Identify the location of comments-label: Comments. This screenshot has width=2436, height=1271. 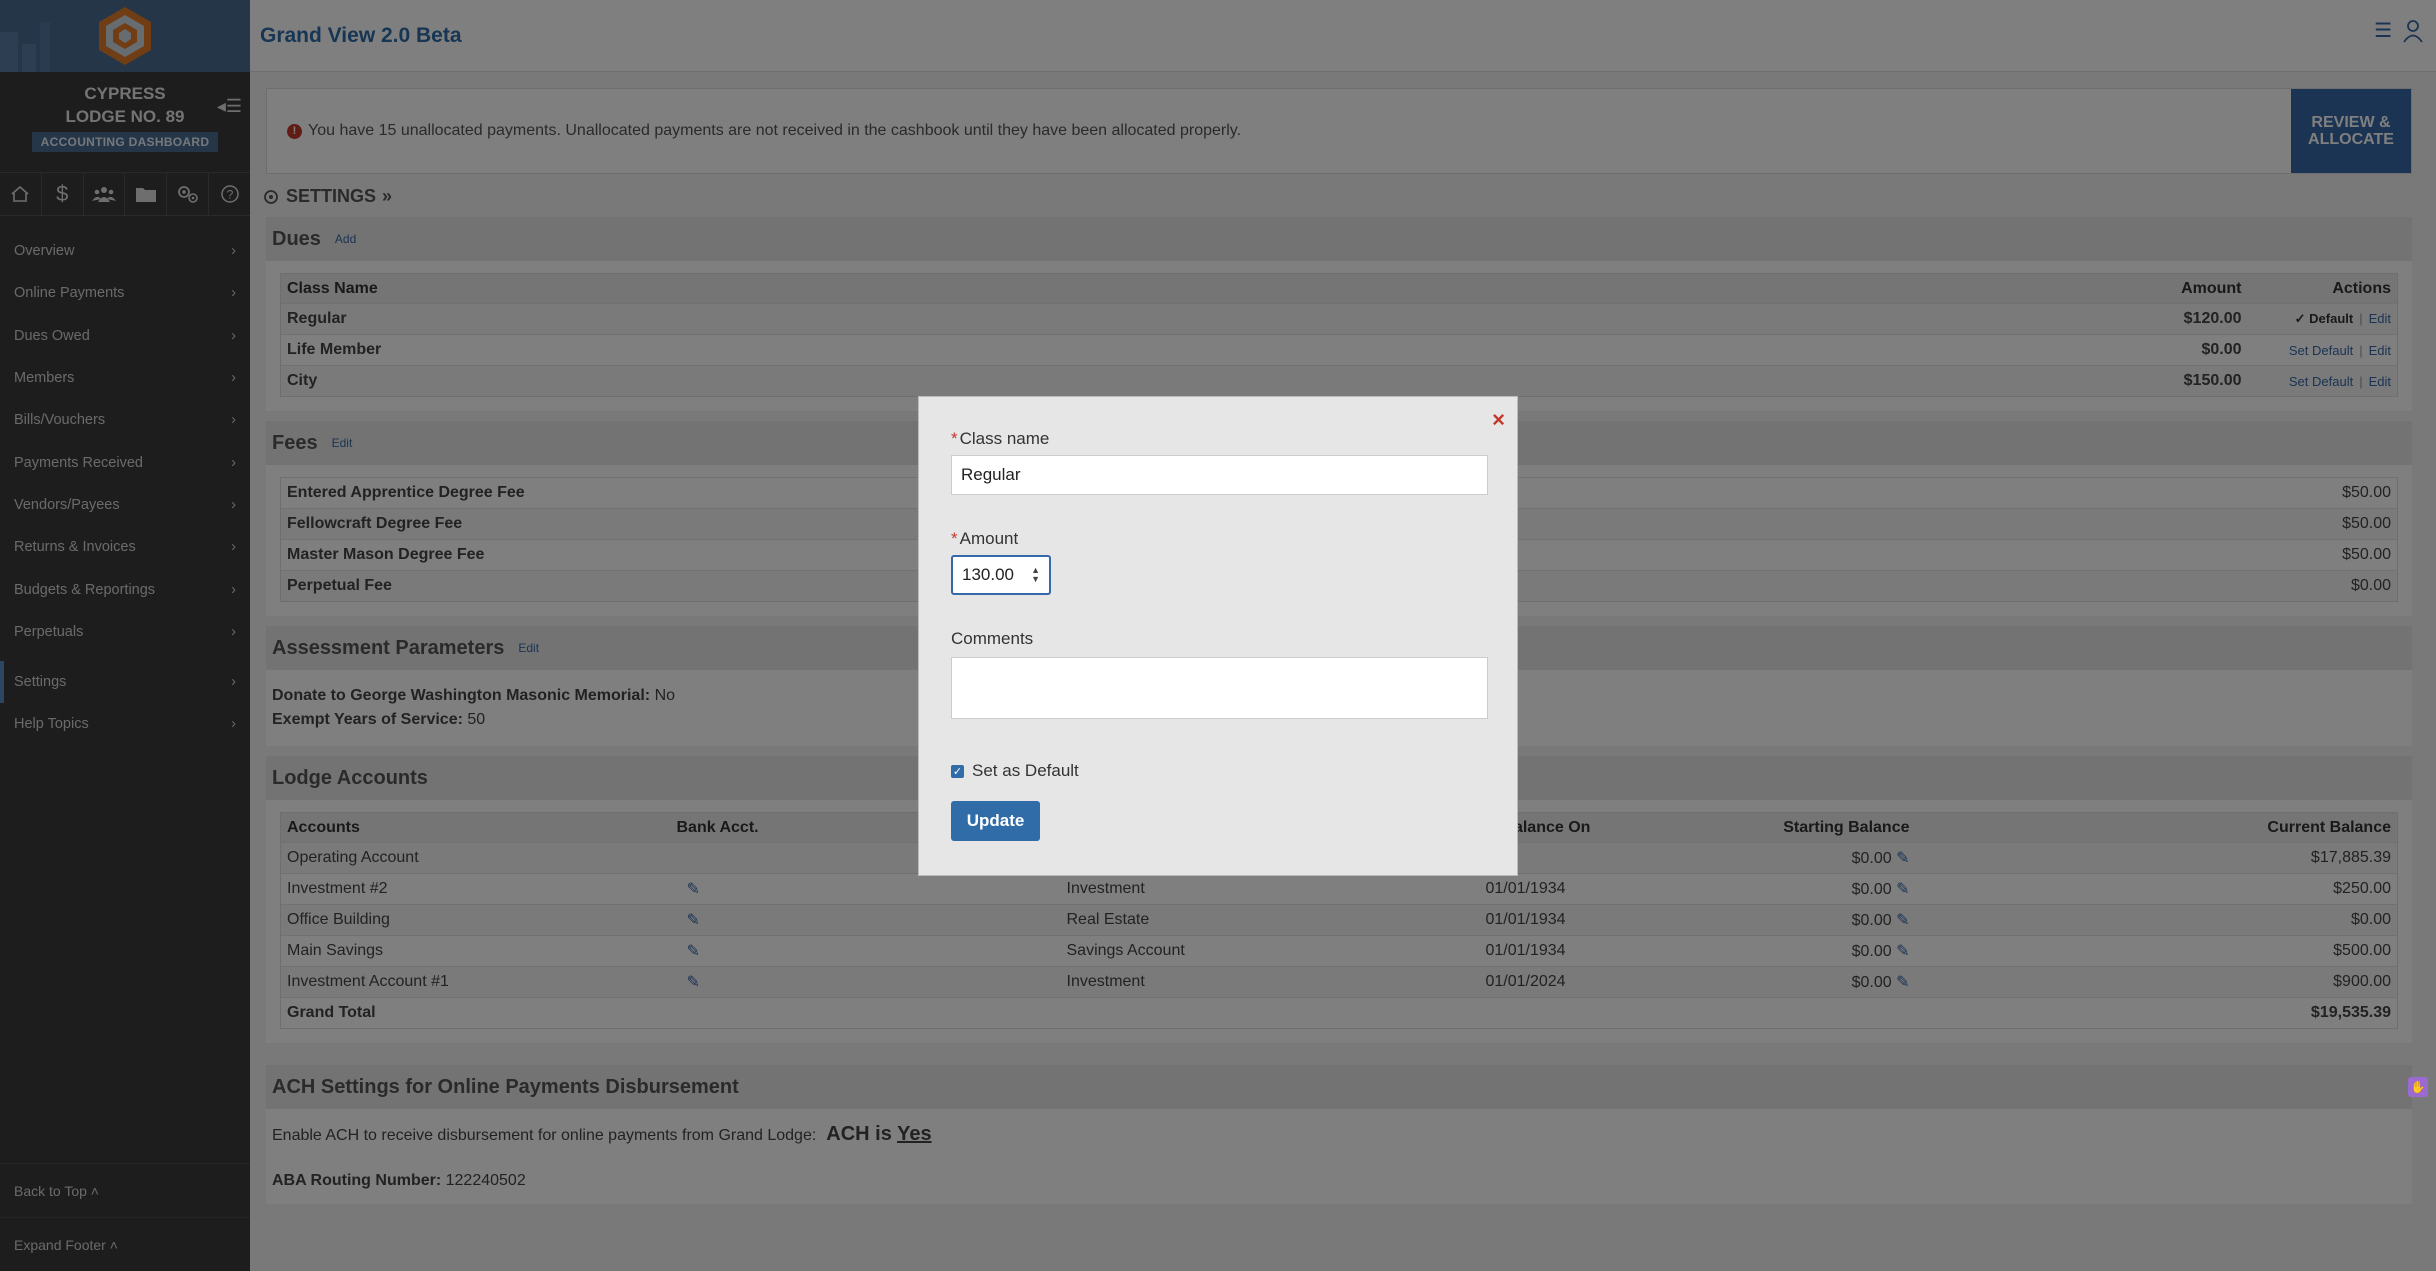
(992, 638).